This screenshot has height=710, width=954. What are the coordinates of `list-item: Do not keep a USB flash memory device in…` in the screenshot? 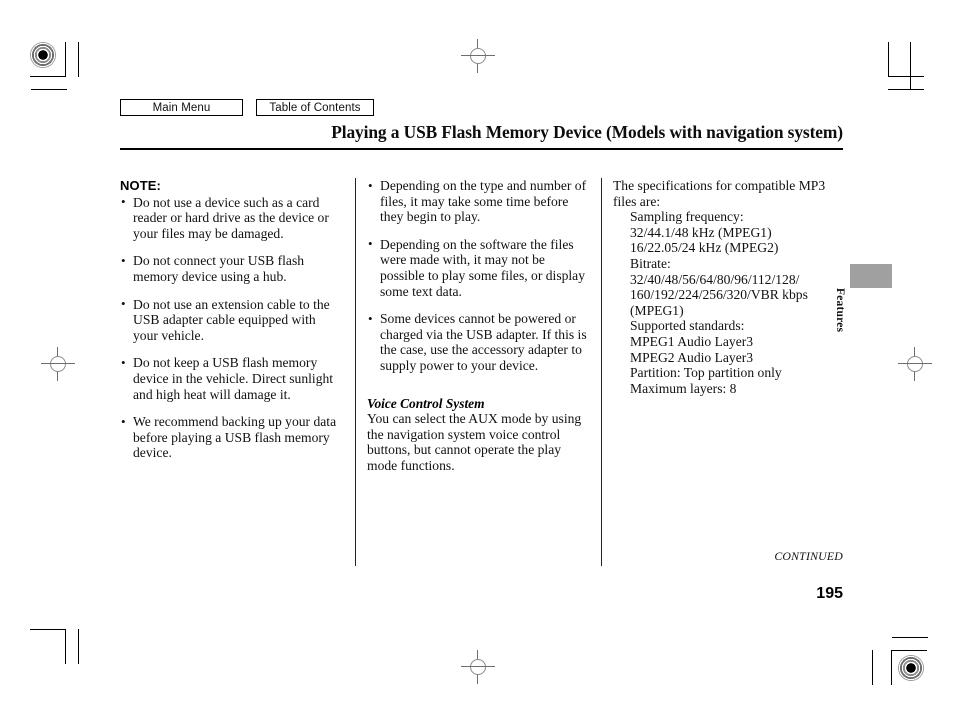 It's located at (232, 378).